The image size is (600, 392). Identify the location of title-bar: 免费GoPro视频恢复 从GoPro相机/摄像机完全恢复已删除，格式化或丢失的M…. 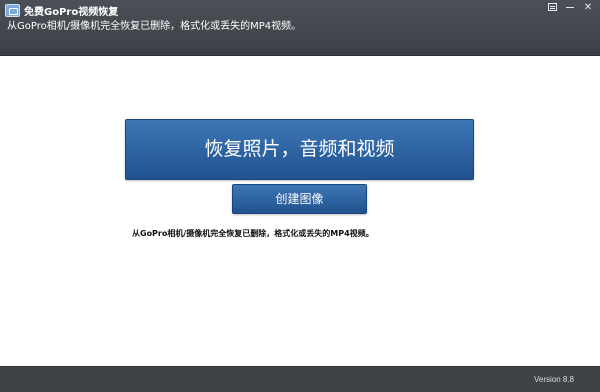
(300, 28).